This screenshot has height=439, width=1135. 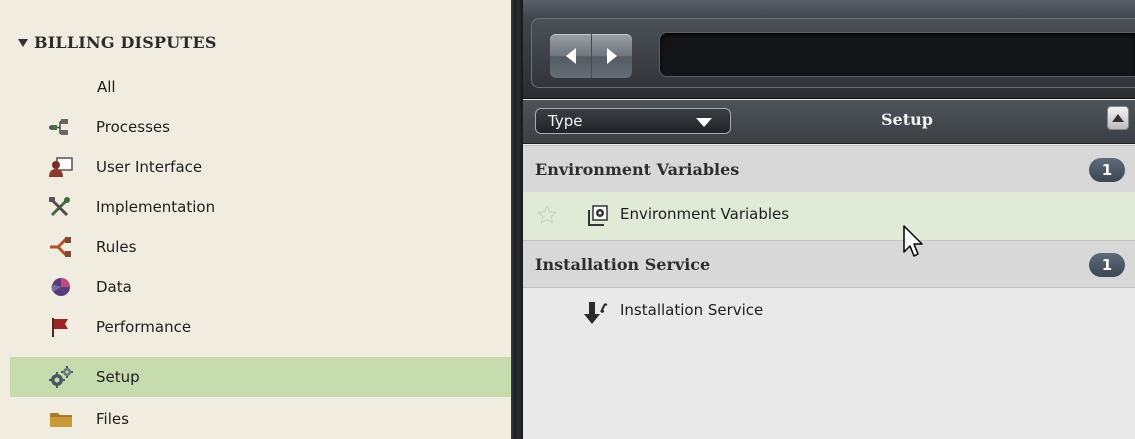 What do you see at coordinates (565, 121) in the screenshot?
I see `type-filter-label: Type` at bounding box center [565, 121].